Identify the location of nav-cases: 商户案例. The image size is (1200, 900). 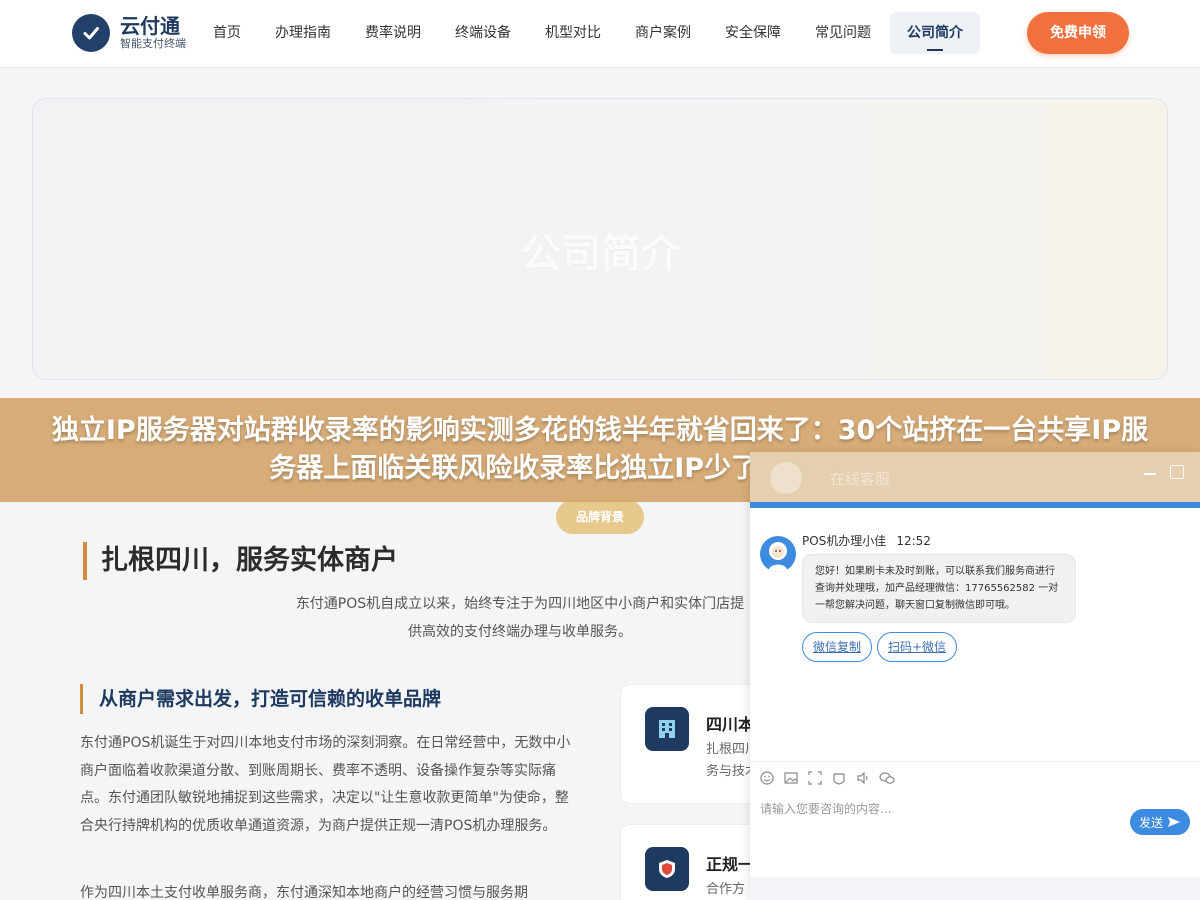
(663, 33).